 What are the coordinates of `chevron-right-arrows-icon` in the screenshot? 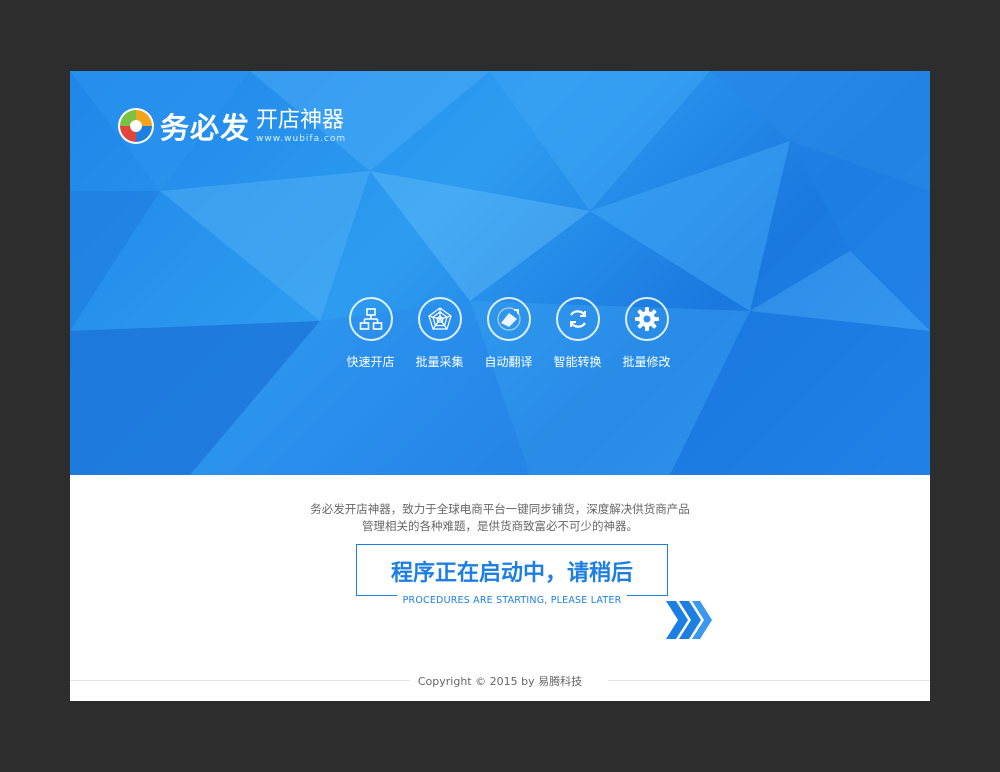 It's located at (689, 620).